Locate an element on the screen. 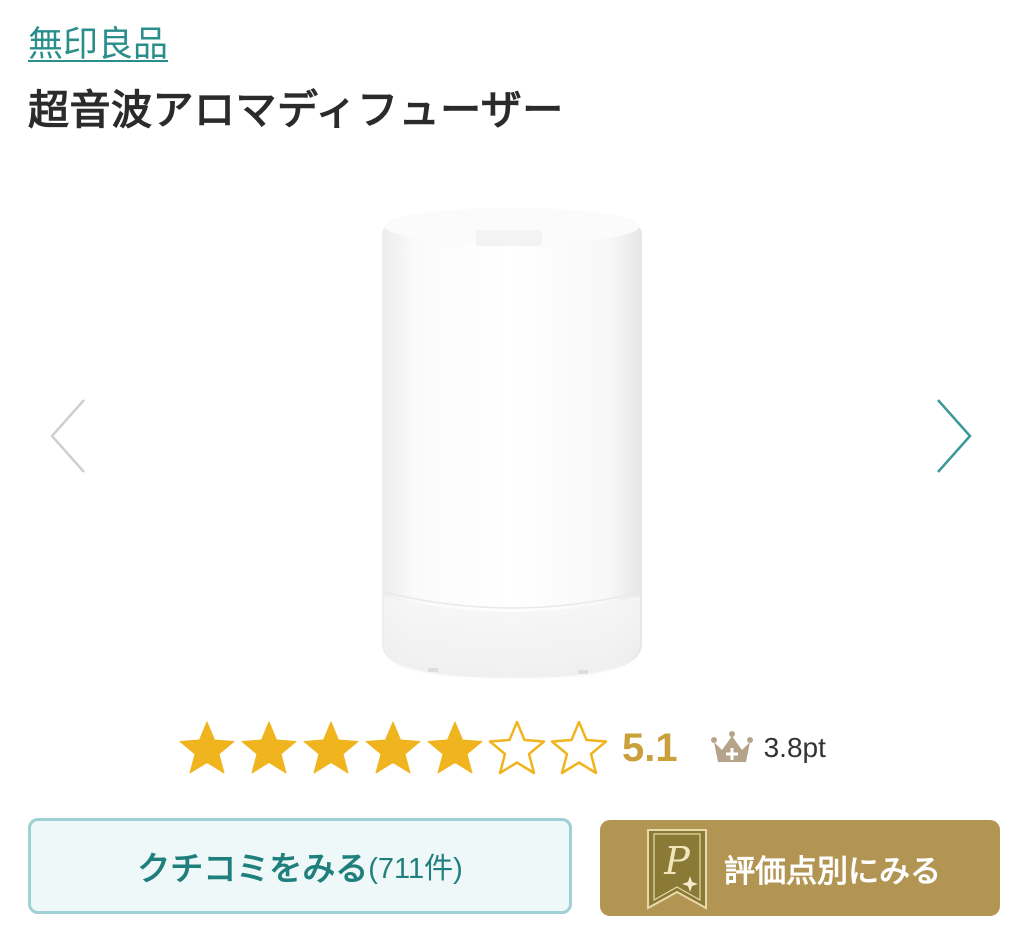 This screenshot has width=1024, height=936. product-title: 超音波アロマディフューザー is located at coordinates (296, 110).